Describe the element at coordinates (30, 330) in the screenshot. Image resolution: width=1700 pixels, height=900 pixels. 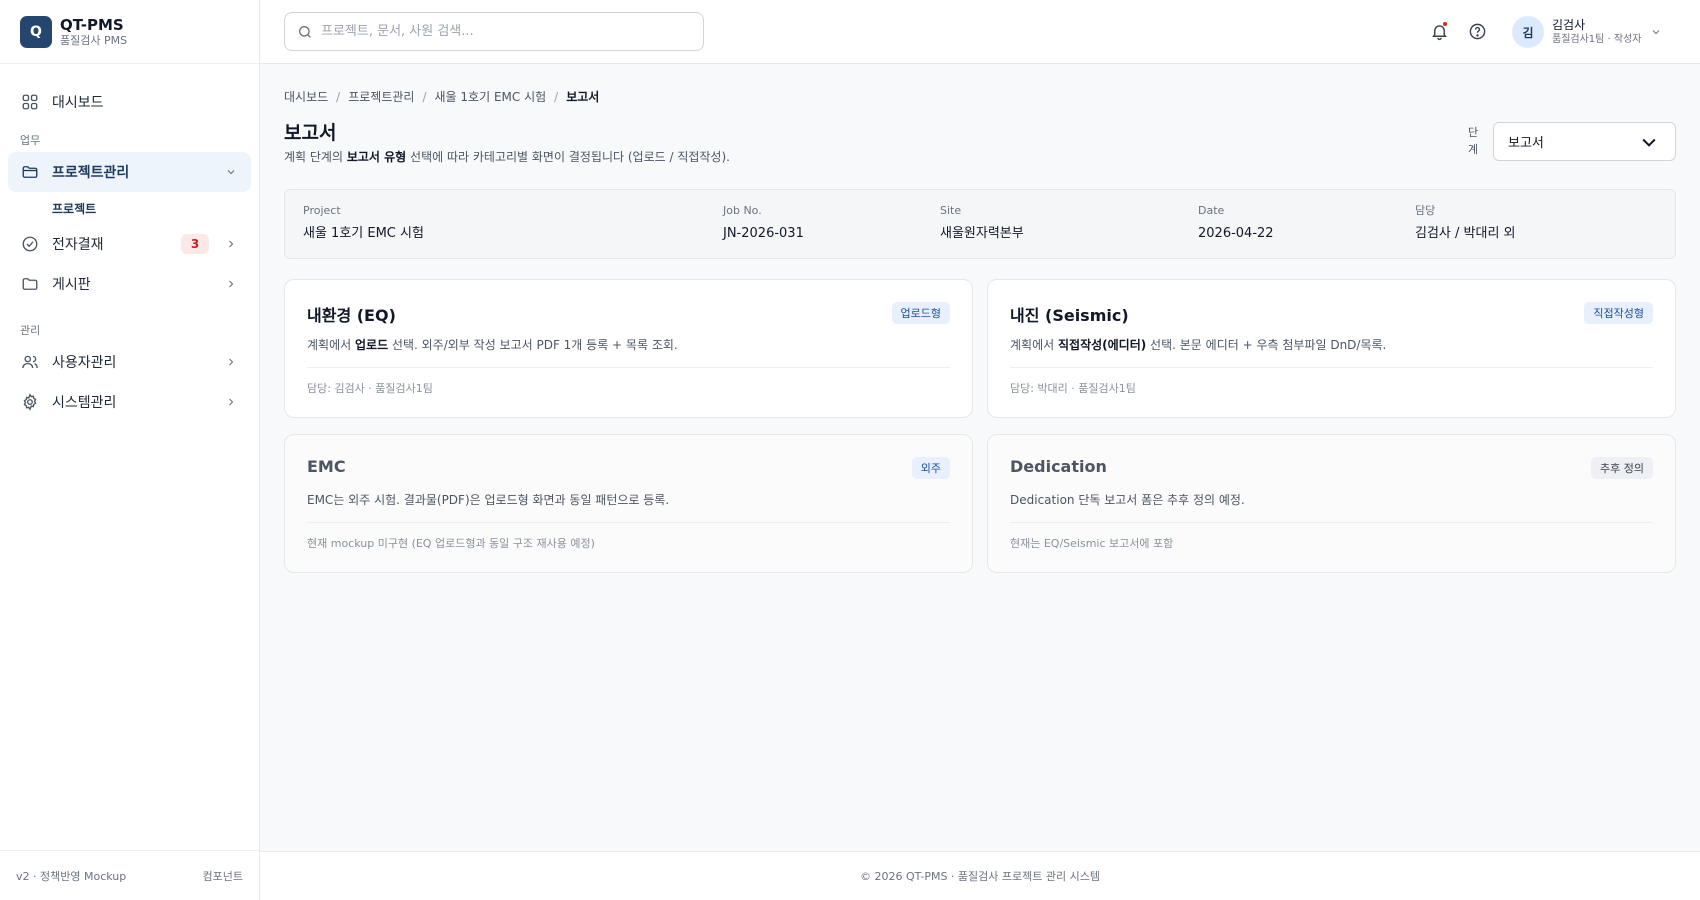
I see `section-label-admin: 관리` at that location.